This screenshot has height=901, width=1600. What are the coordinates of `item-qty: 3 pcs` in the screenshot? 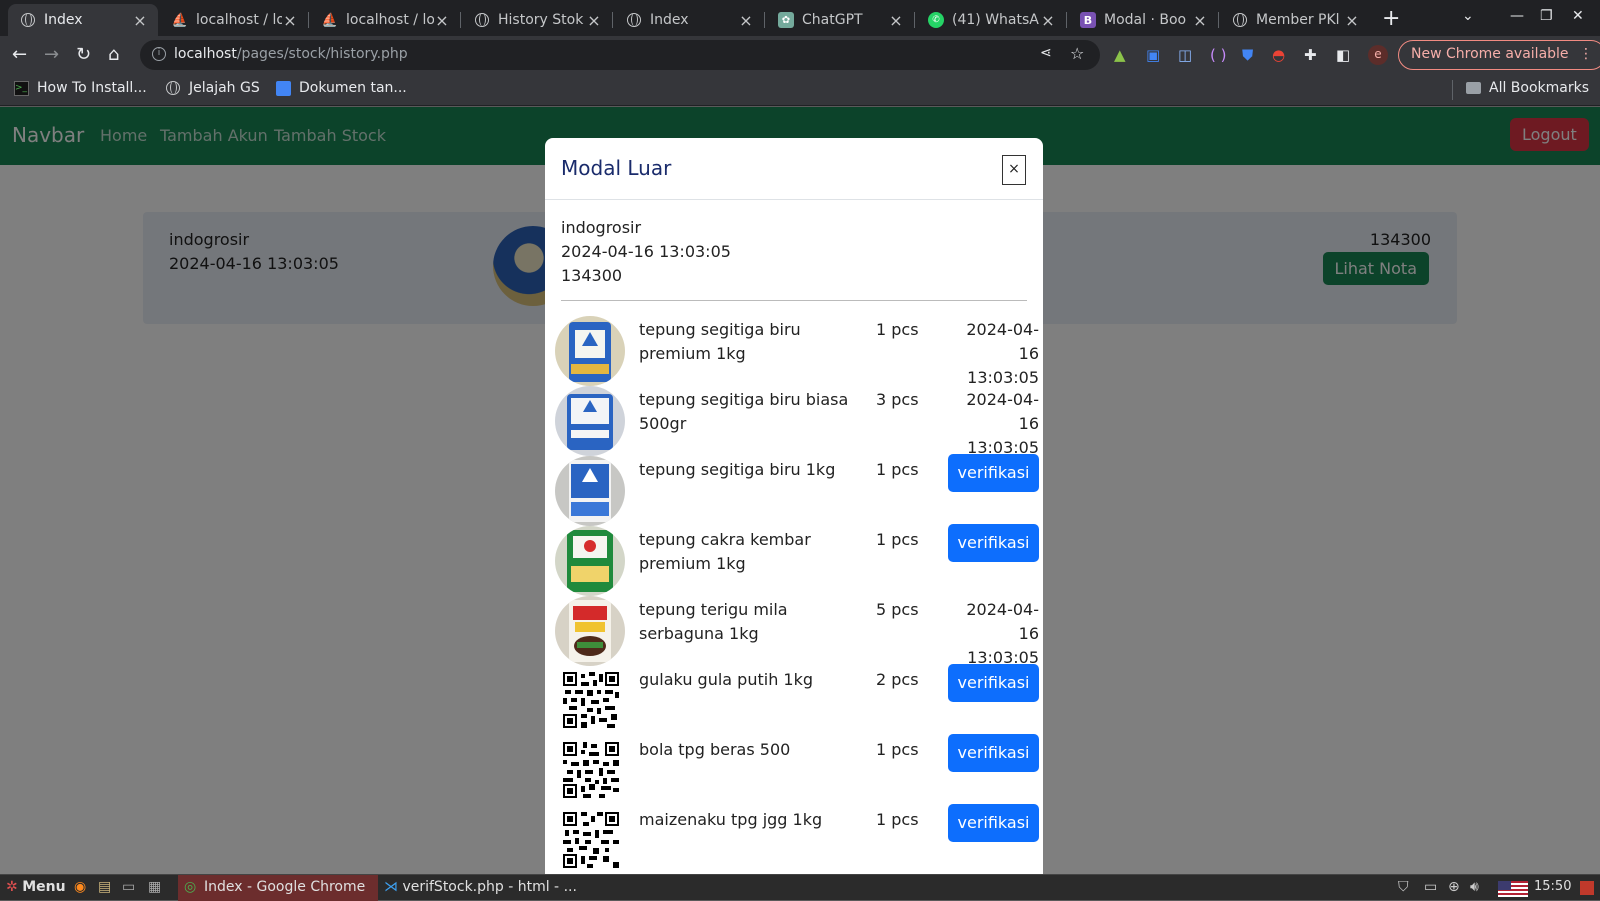 It's located at (897, 399).